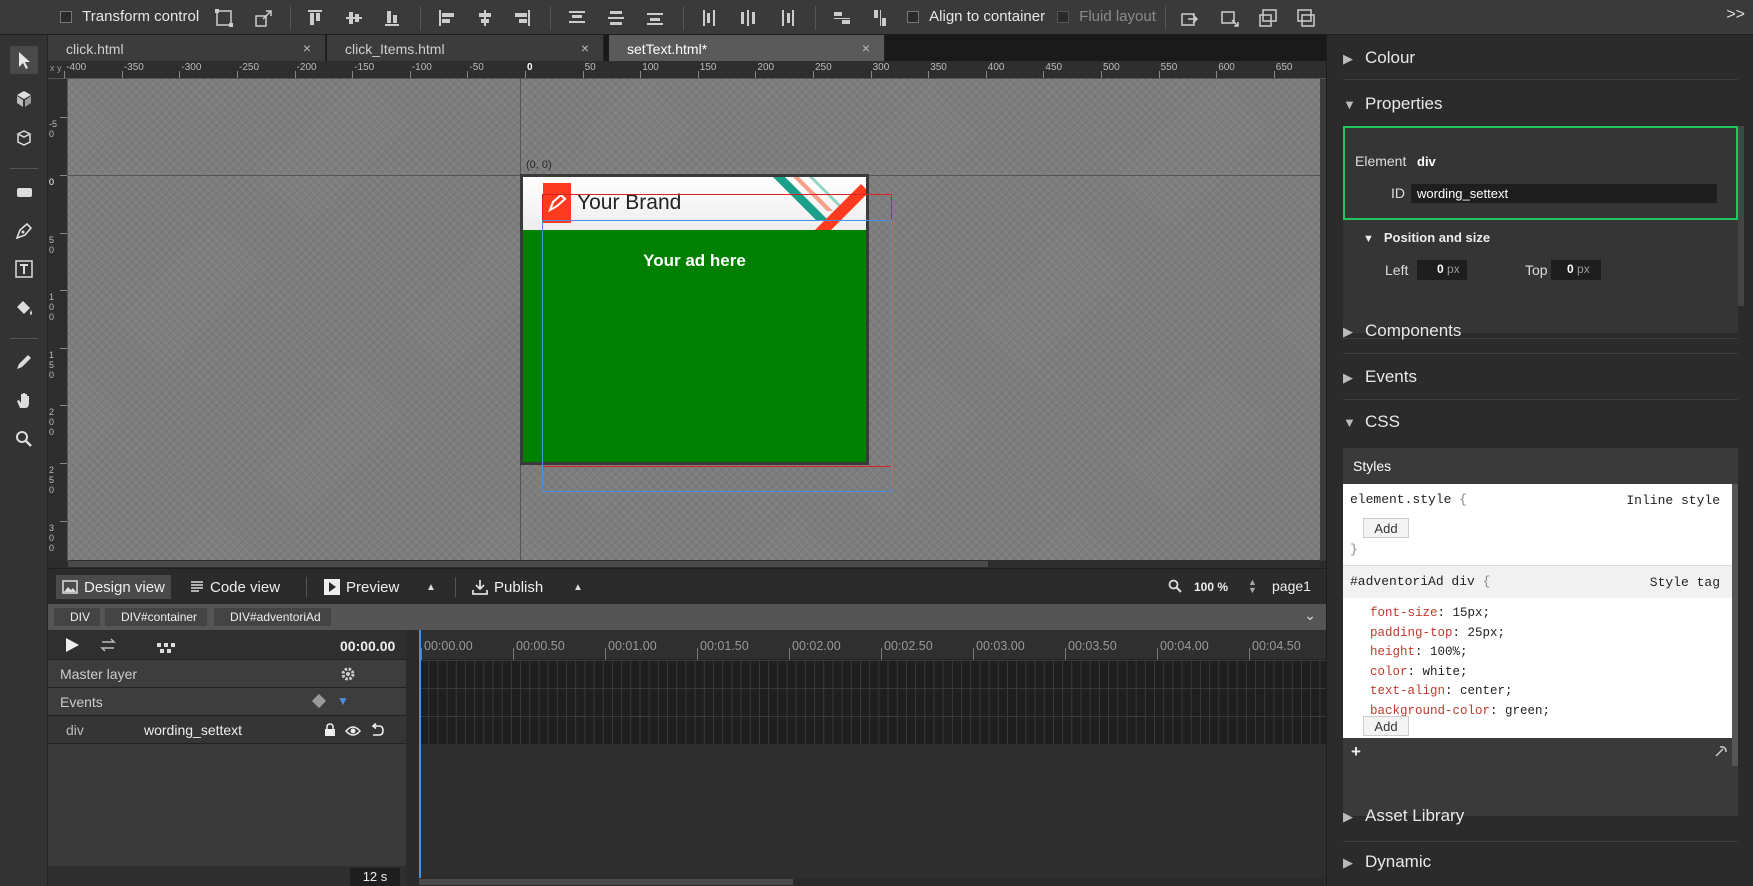 This screenshot has height=886, width=1753. Describe the element at coordinates (577, 18) in the screenshot. I see `distribute-top-icon` at that location.